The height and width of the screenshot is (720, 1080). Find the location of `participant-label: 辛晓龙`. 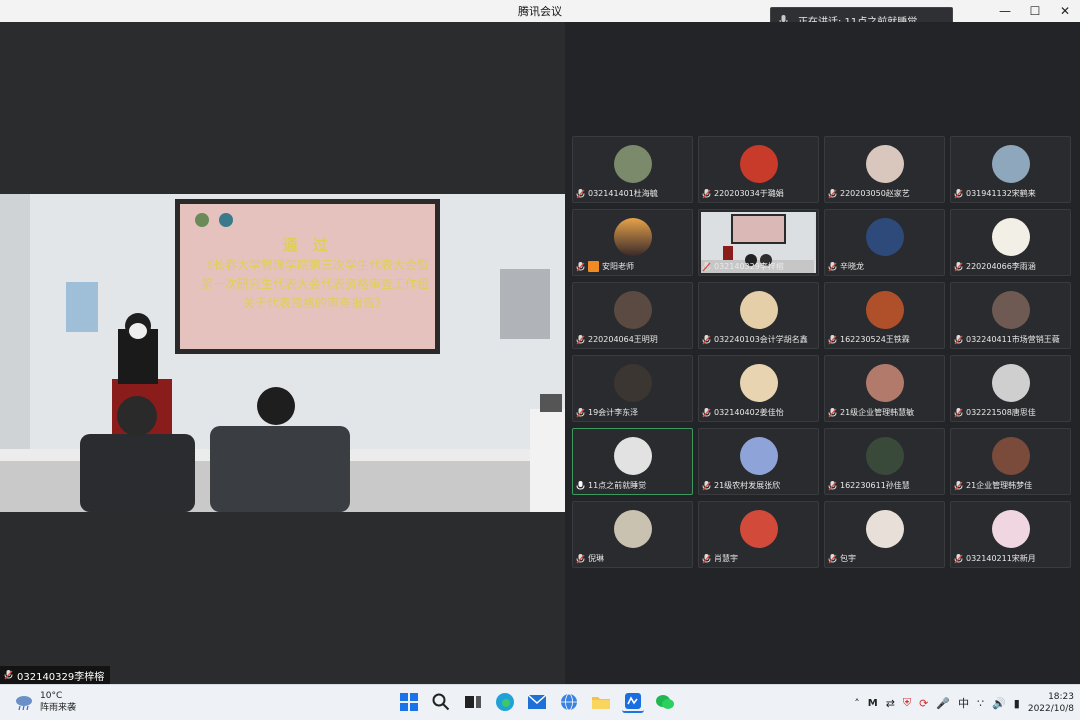

participant-label: 辛晓龙 is located at coordinates (884, 266).